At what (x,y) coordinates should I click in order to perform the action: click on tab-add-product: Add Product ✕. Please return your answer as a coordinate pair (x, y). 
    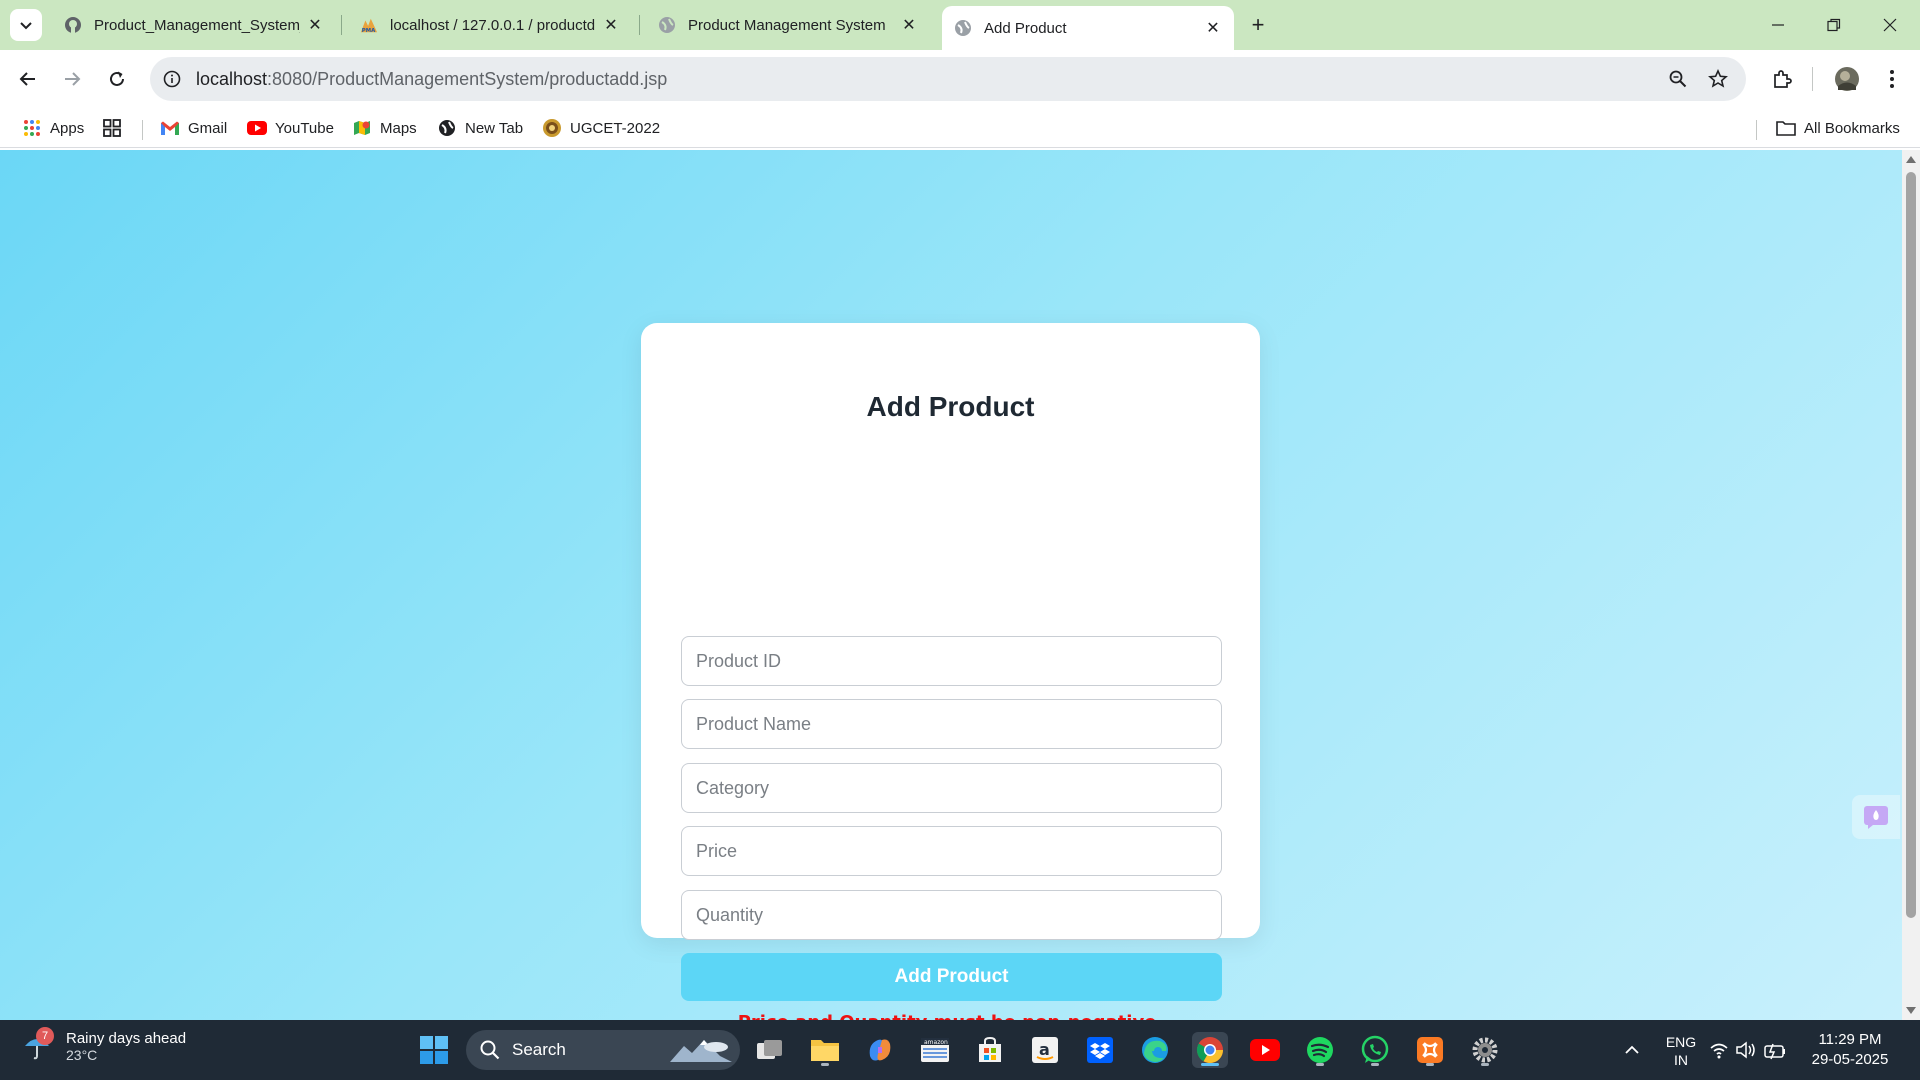
    Looking at the image, I should click on (1088, 28).